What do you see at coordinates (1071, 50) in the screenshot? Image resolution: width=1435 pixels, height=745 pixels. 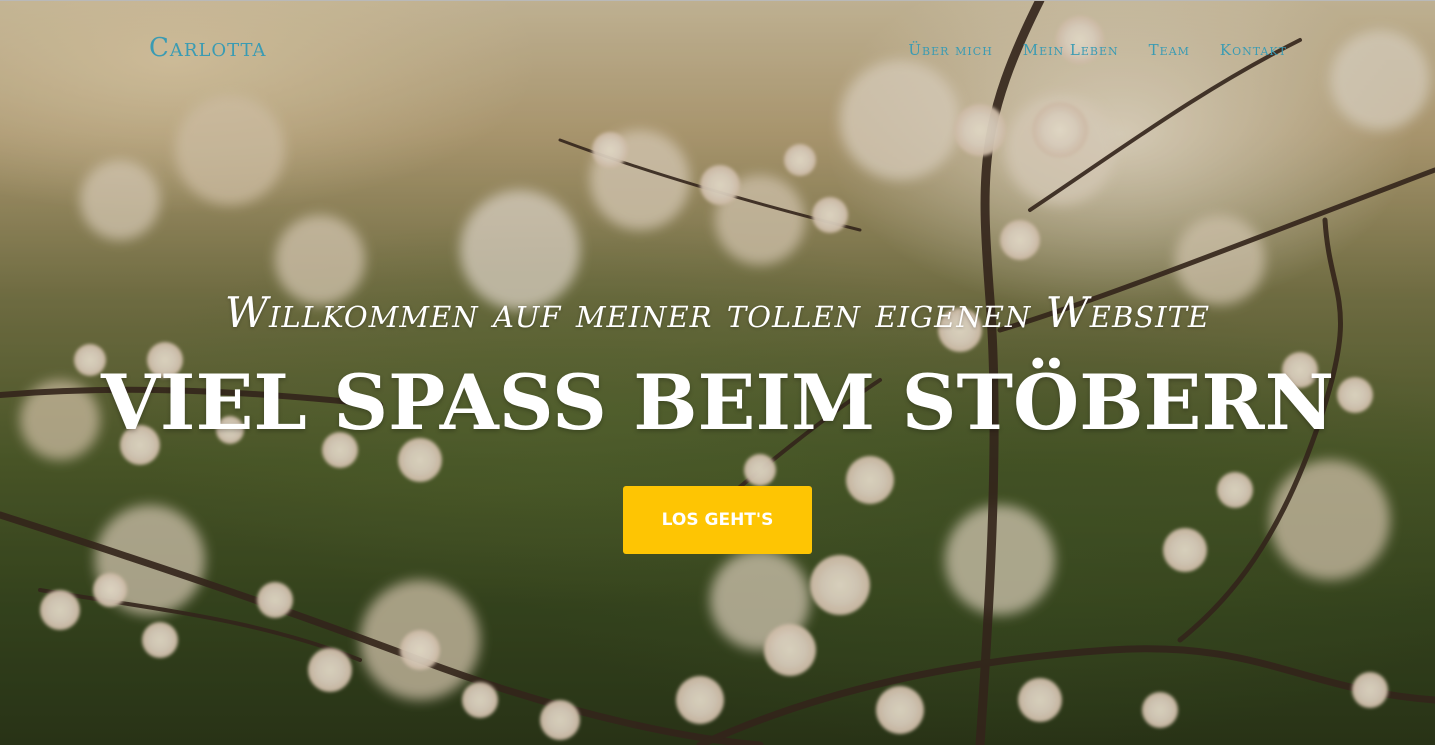 I see `nav-item-mein-leben: Mein Leben` at bounding box center [1071, 50].